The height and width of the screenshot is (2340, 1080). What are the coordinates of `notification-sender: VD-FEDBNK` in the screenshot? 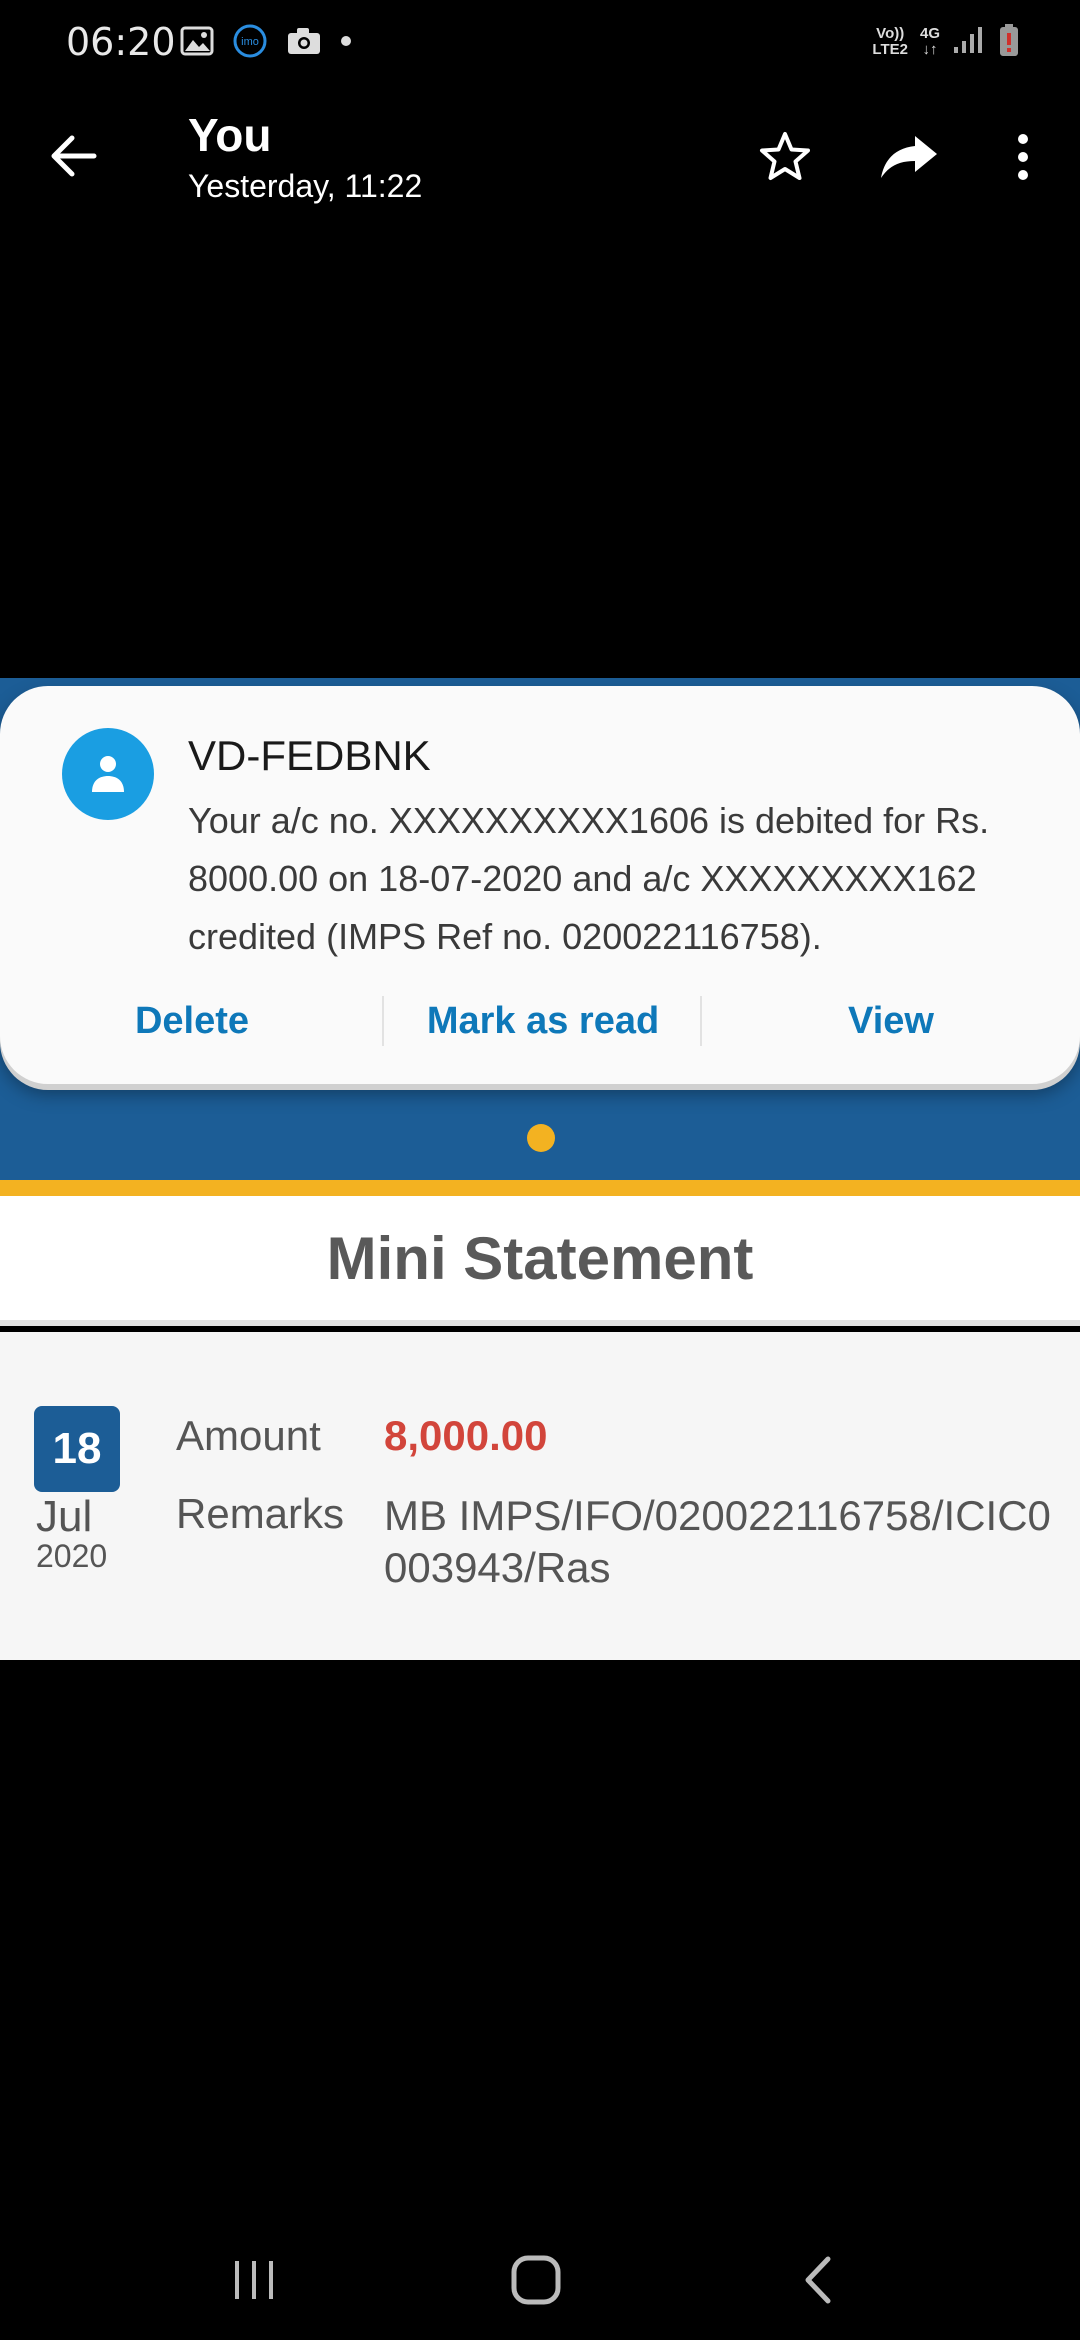 It's located at (309, 755).